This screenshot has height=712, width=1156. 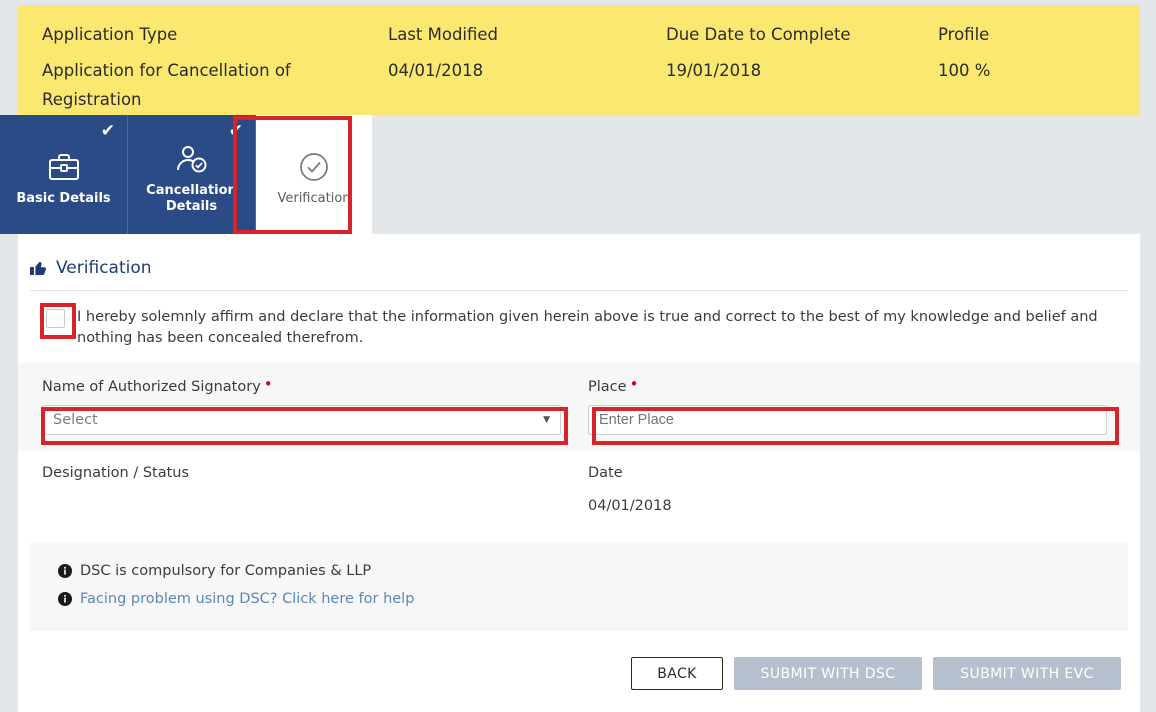 I want to click on circle-check-icon, so click(x=314, y=167).